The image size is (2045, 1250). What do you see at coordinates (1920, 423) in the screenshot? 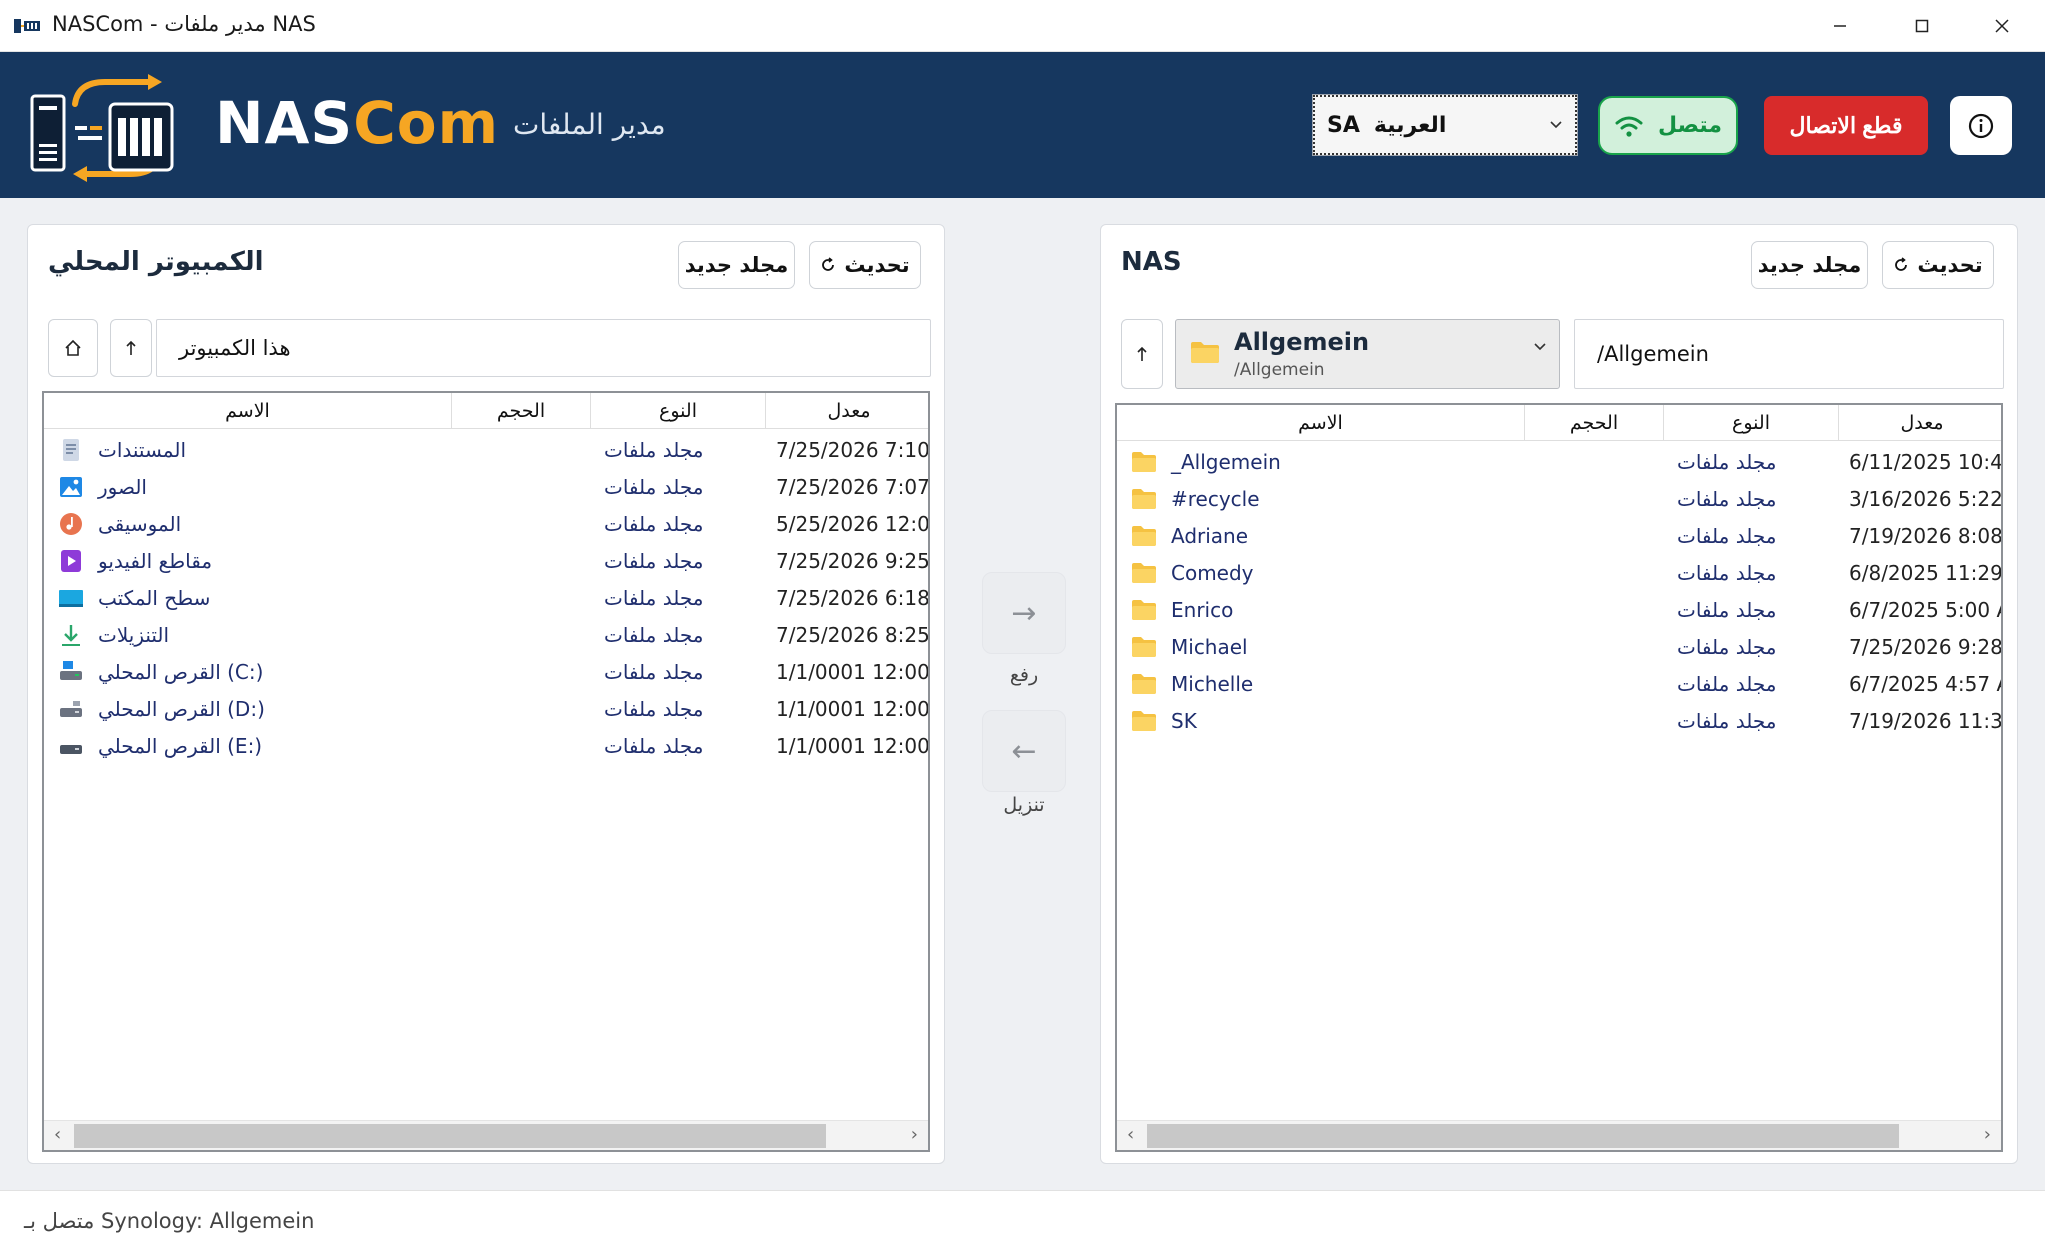
I see `nas-col-modified: معدل` at bounding box center [1920, 423].